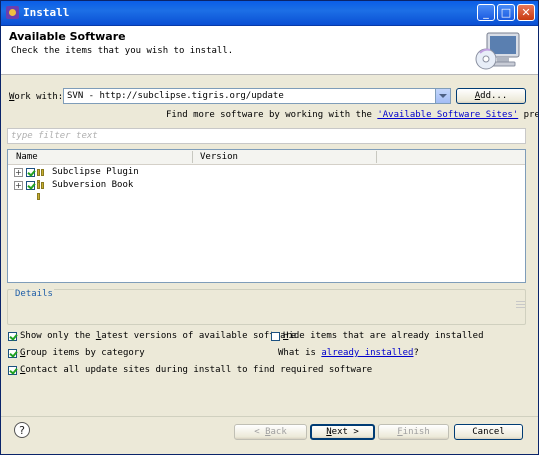 Image resolution: width=539 pixels, height=455 pixels. What do you see at coordinates (12, 336) in the screenshot?
I see `show-latest-checkbox` at bounding box center [12, 336].